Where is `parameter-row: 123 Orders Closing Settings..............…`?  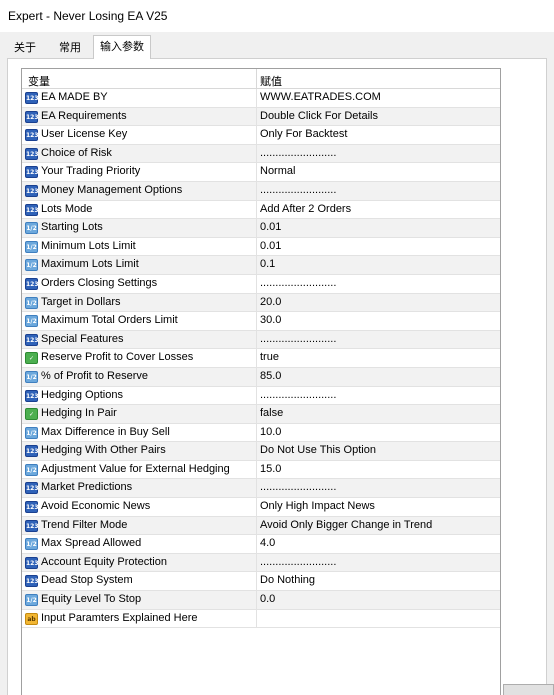
parameter-row: 123 Orders Closing Settings..............… is located at coordinates (261, 284).